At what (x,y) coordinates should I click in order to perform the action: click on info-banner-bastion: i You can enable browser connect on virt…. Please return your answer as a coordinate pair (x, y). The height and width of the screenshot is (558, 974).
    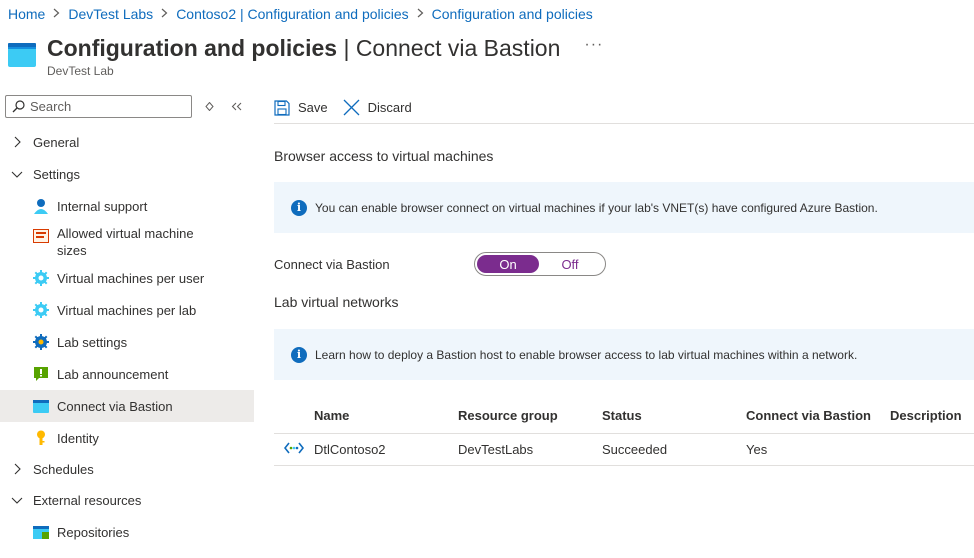
    Looking at the image, I should click on (624, 207).